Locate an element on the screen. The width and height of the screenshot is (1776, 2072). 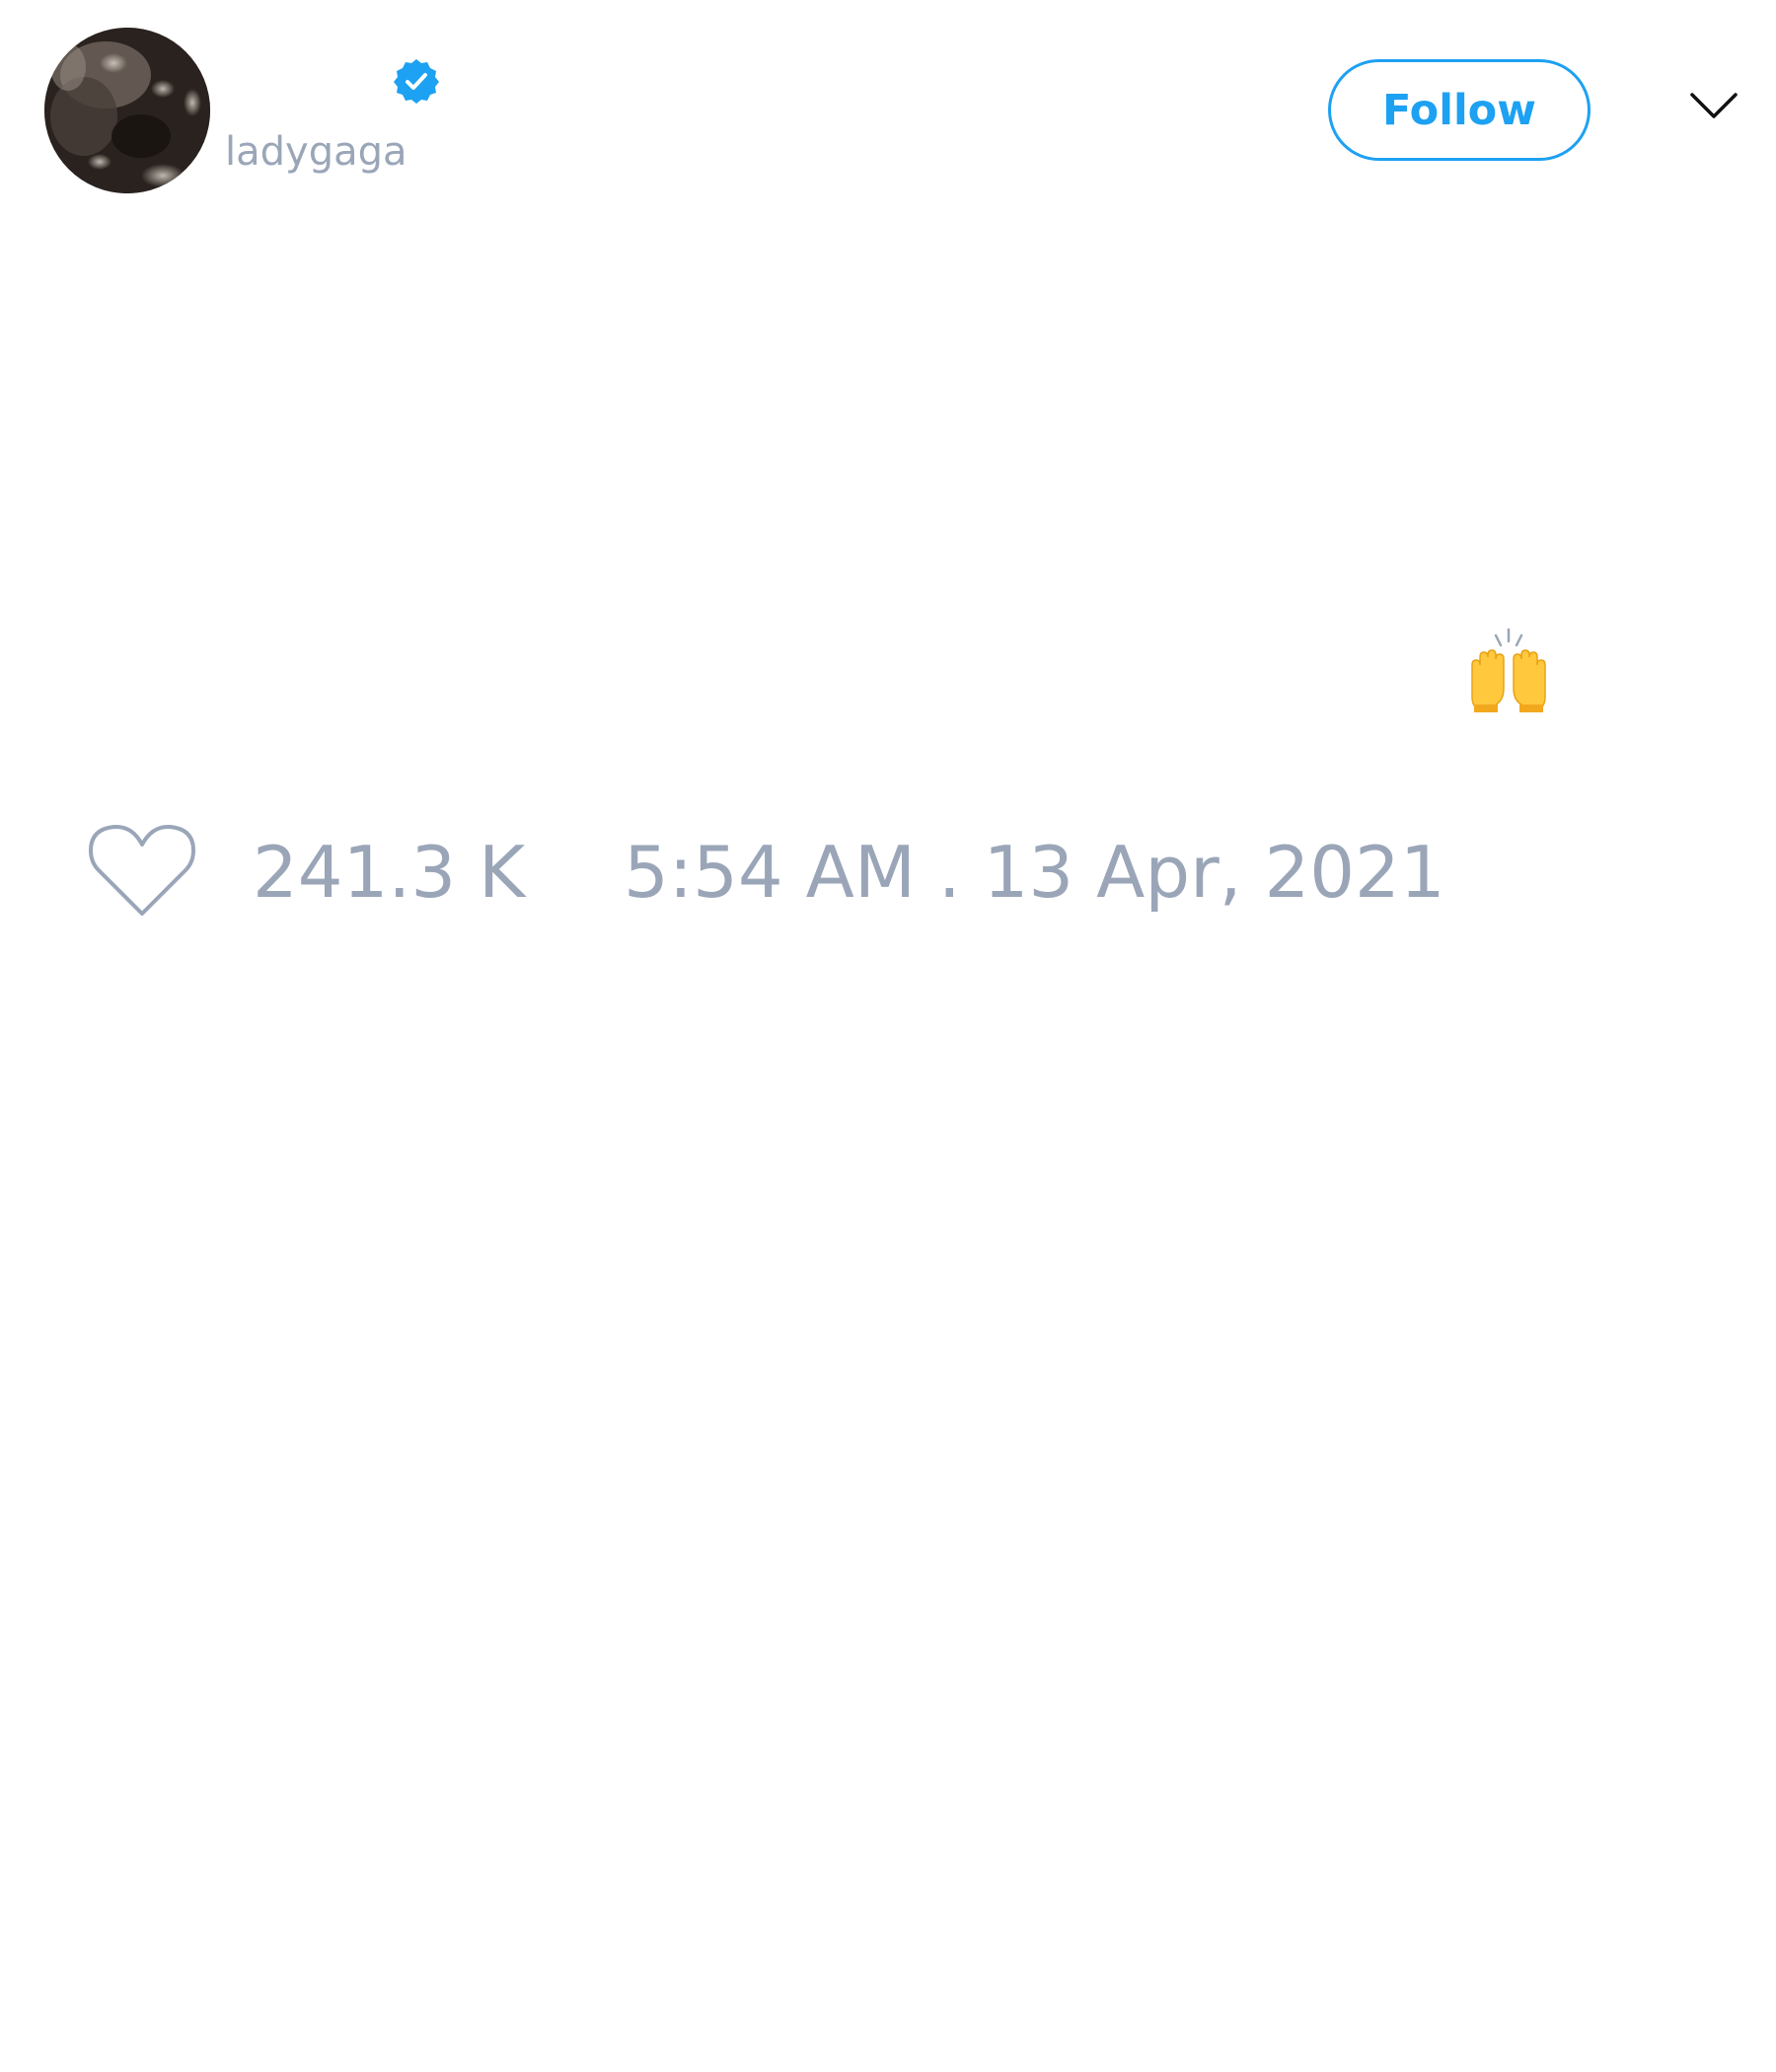
avatar is located at coordinates (127, 111).